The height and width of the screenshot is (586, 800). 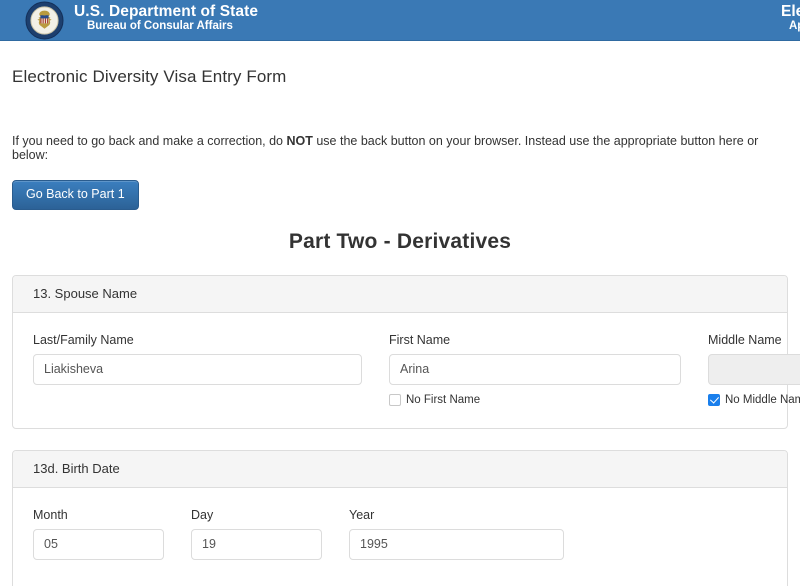 I want to click on no-first-name-label: No First Name, so click(x=443, y=400).